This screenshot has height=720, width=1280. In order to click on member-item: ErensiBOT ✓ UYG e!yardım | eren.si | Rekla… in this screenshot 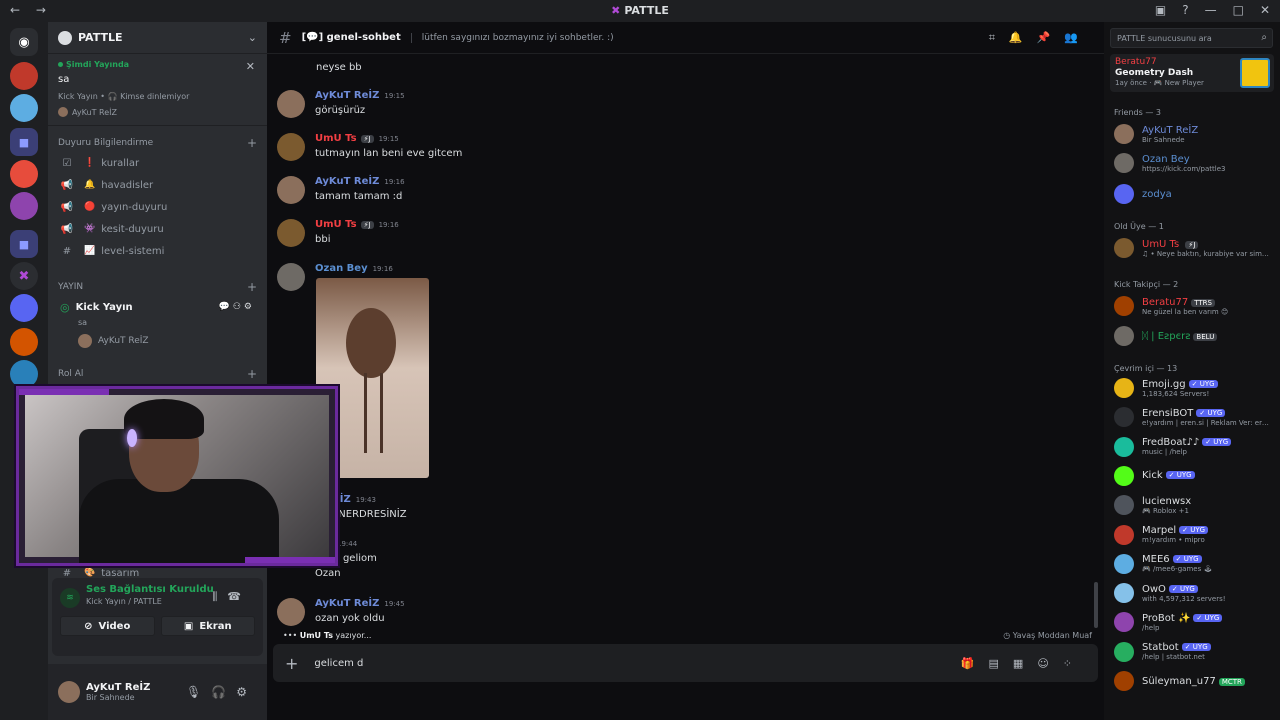, I will do `click(1194, 417)`.